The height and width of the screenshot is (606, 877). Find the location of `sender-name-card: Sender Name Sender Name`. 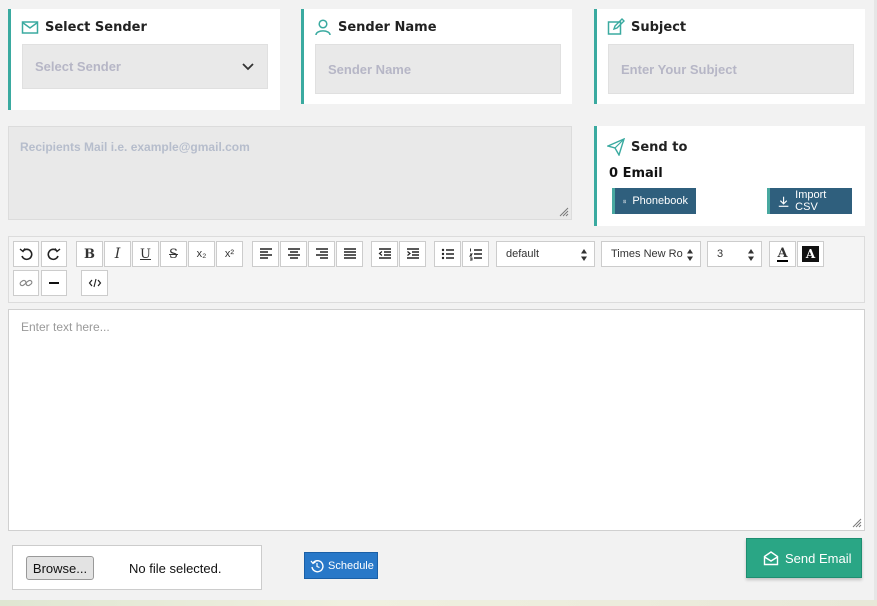

sender-name-card: Sender Name Sender Name is located at coordinates (436, 56).